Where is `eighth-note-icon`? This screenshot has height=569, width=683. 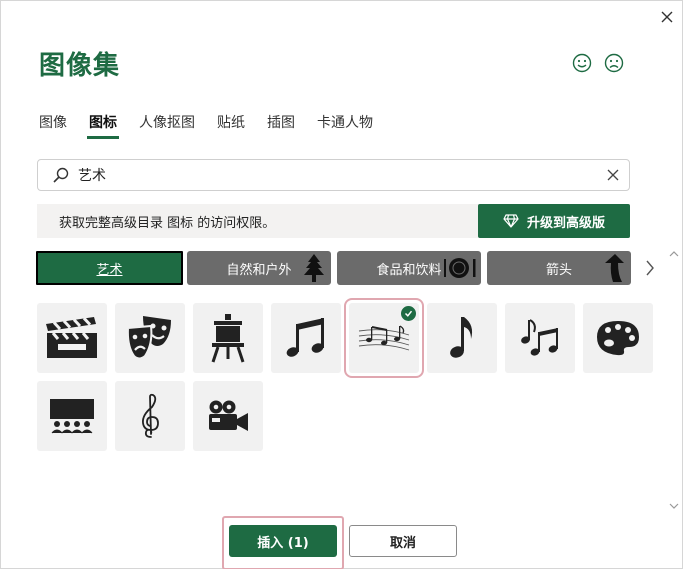
eighth-note-icon is located at coordinates (461, 337).